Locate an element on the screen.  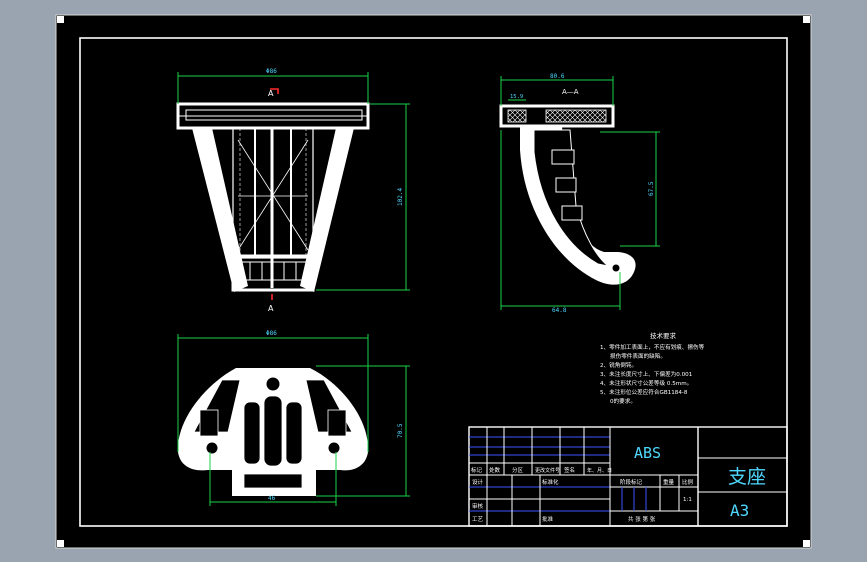
tb-label-change-doc: 更改文件号 is located at coordinates (547, 470).